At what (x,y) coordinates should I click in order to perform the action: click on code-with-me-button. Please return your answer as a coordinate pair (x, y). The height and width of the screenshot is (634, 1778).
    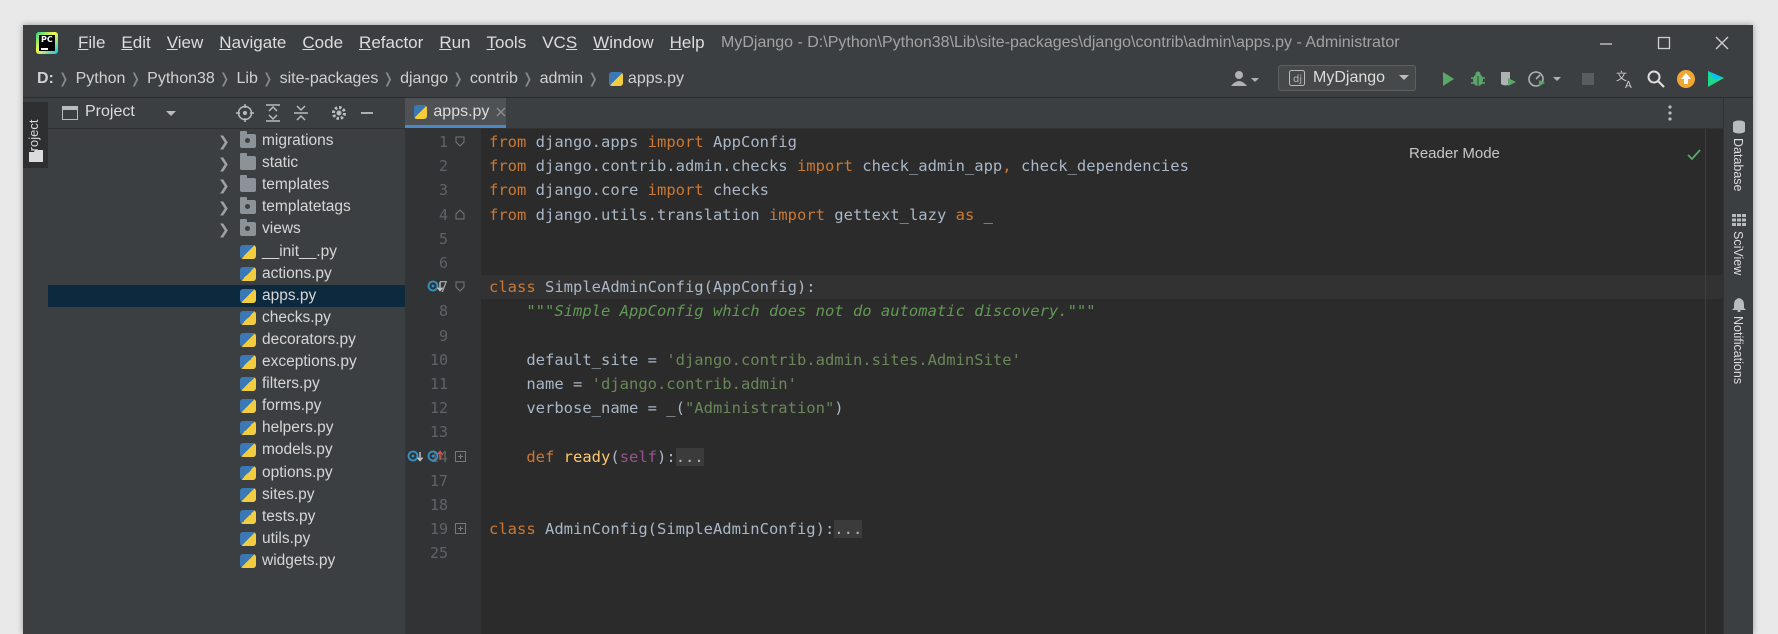
    Looking at the image, I should click on (1716, 78).